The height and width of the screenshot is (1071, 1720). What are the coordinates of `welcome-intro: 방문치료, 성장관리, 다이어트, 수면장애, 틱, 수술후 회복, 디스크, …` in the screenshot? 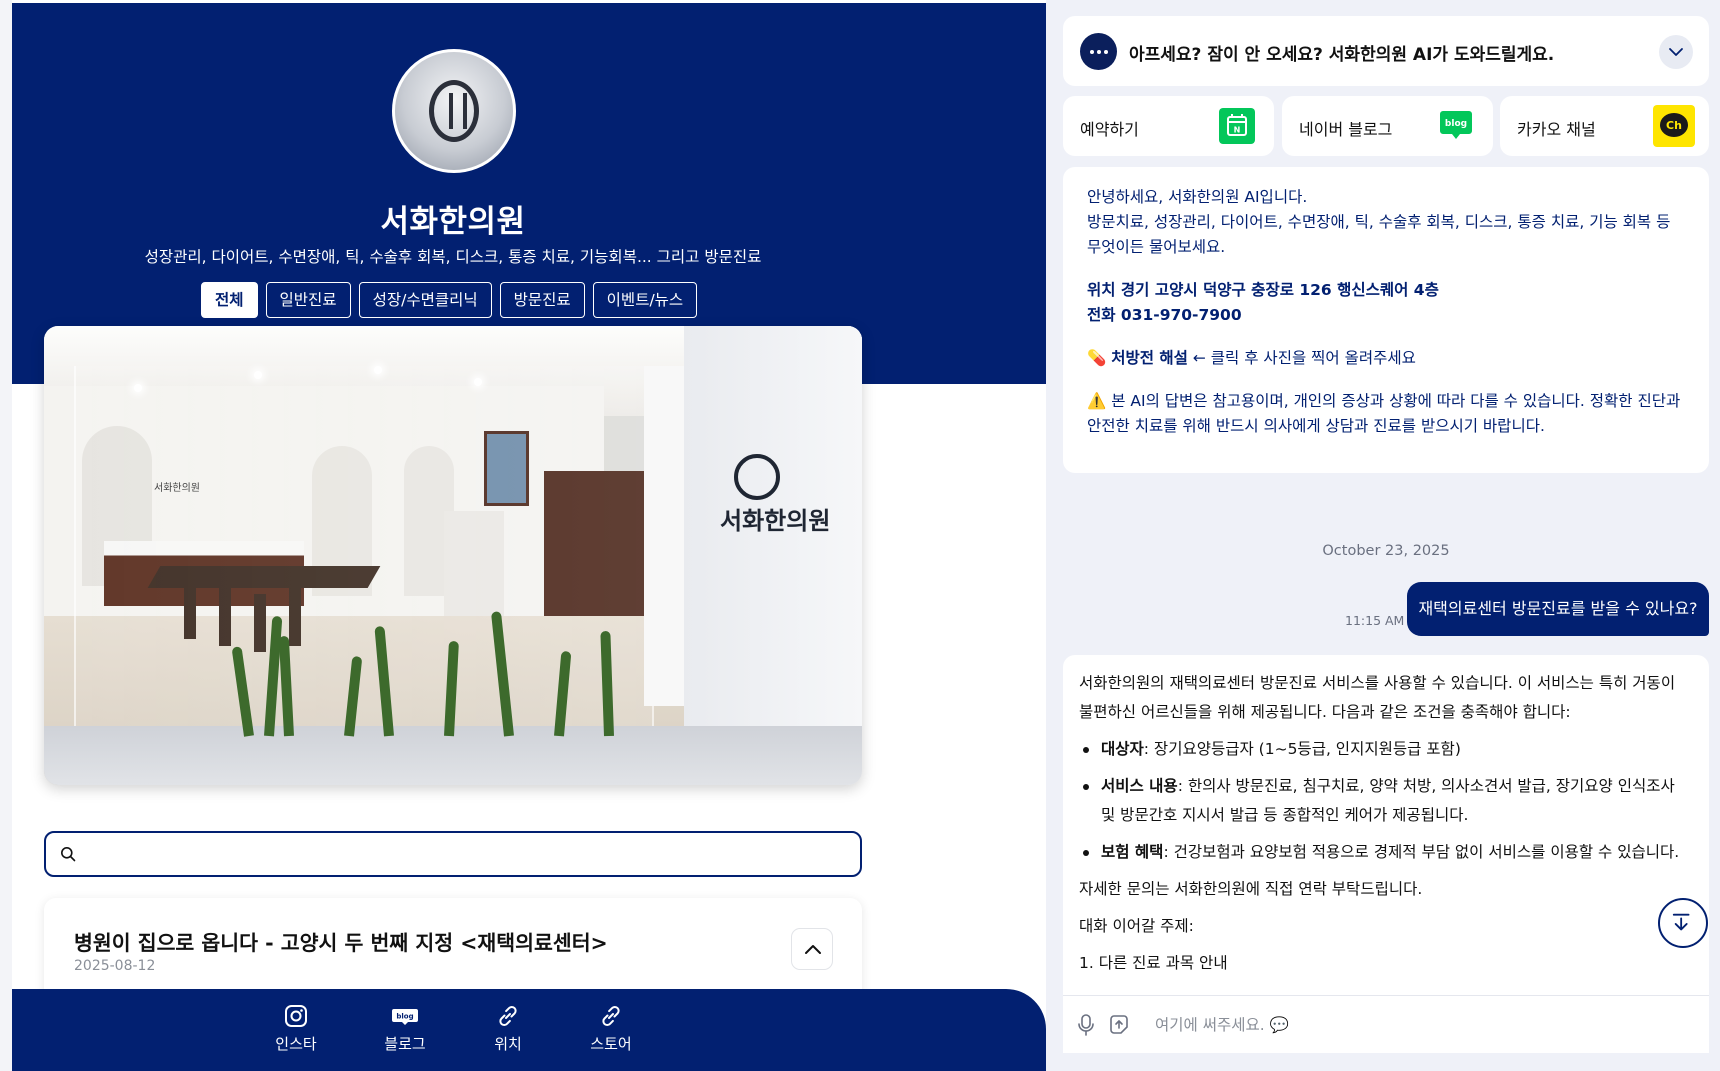 It's located at (1379, 234).